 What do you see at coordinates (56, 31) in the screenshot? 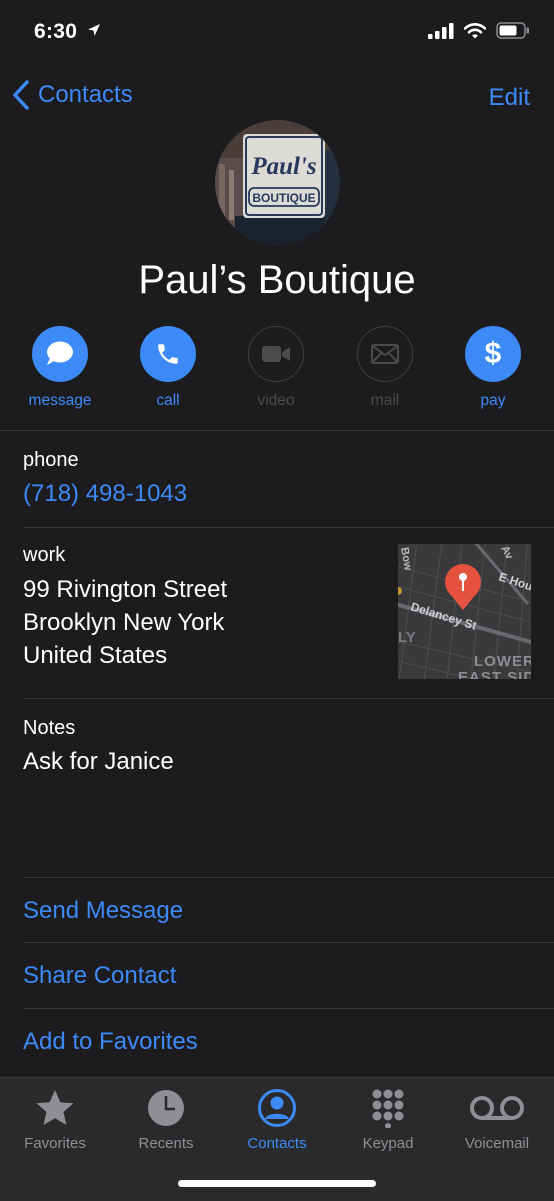
I see `time-text: 6:30` at bounding box center [56, 31].